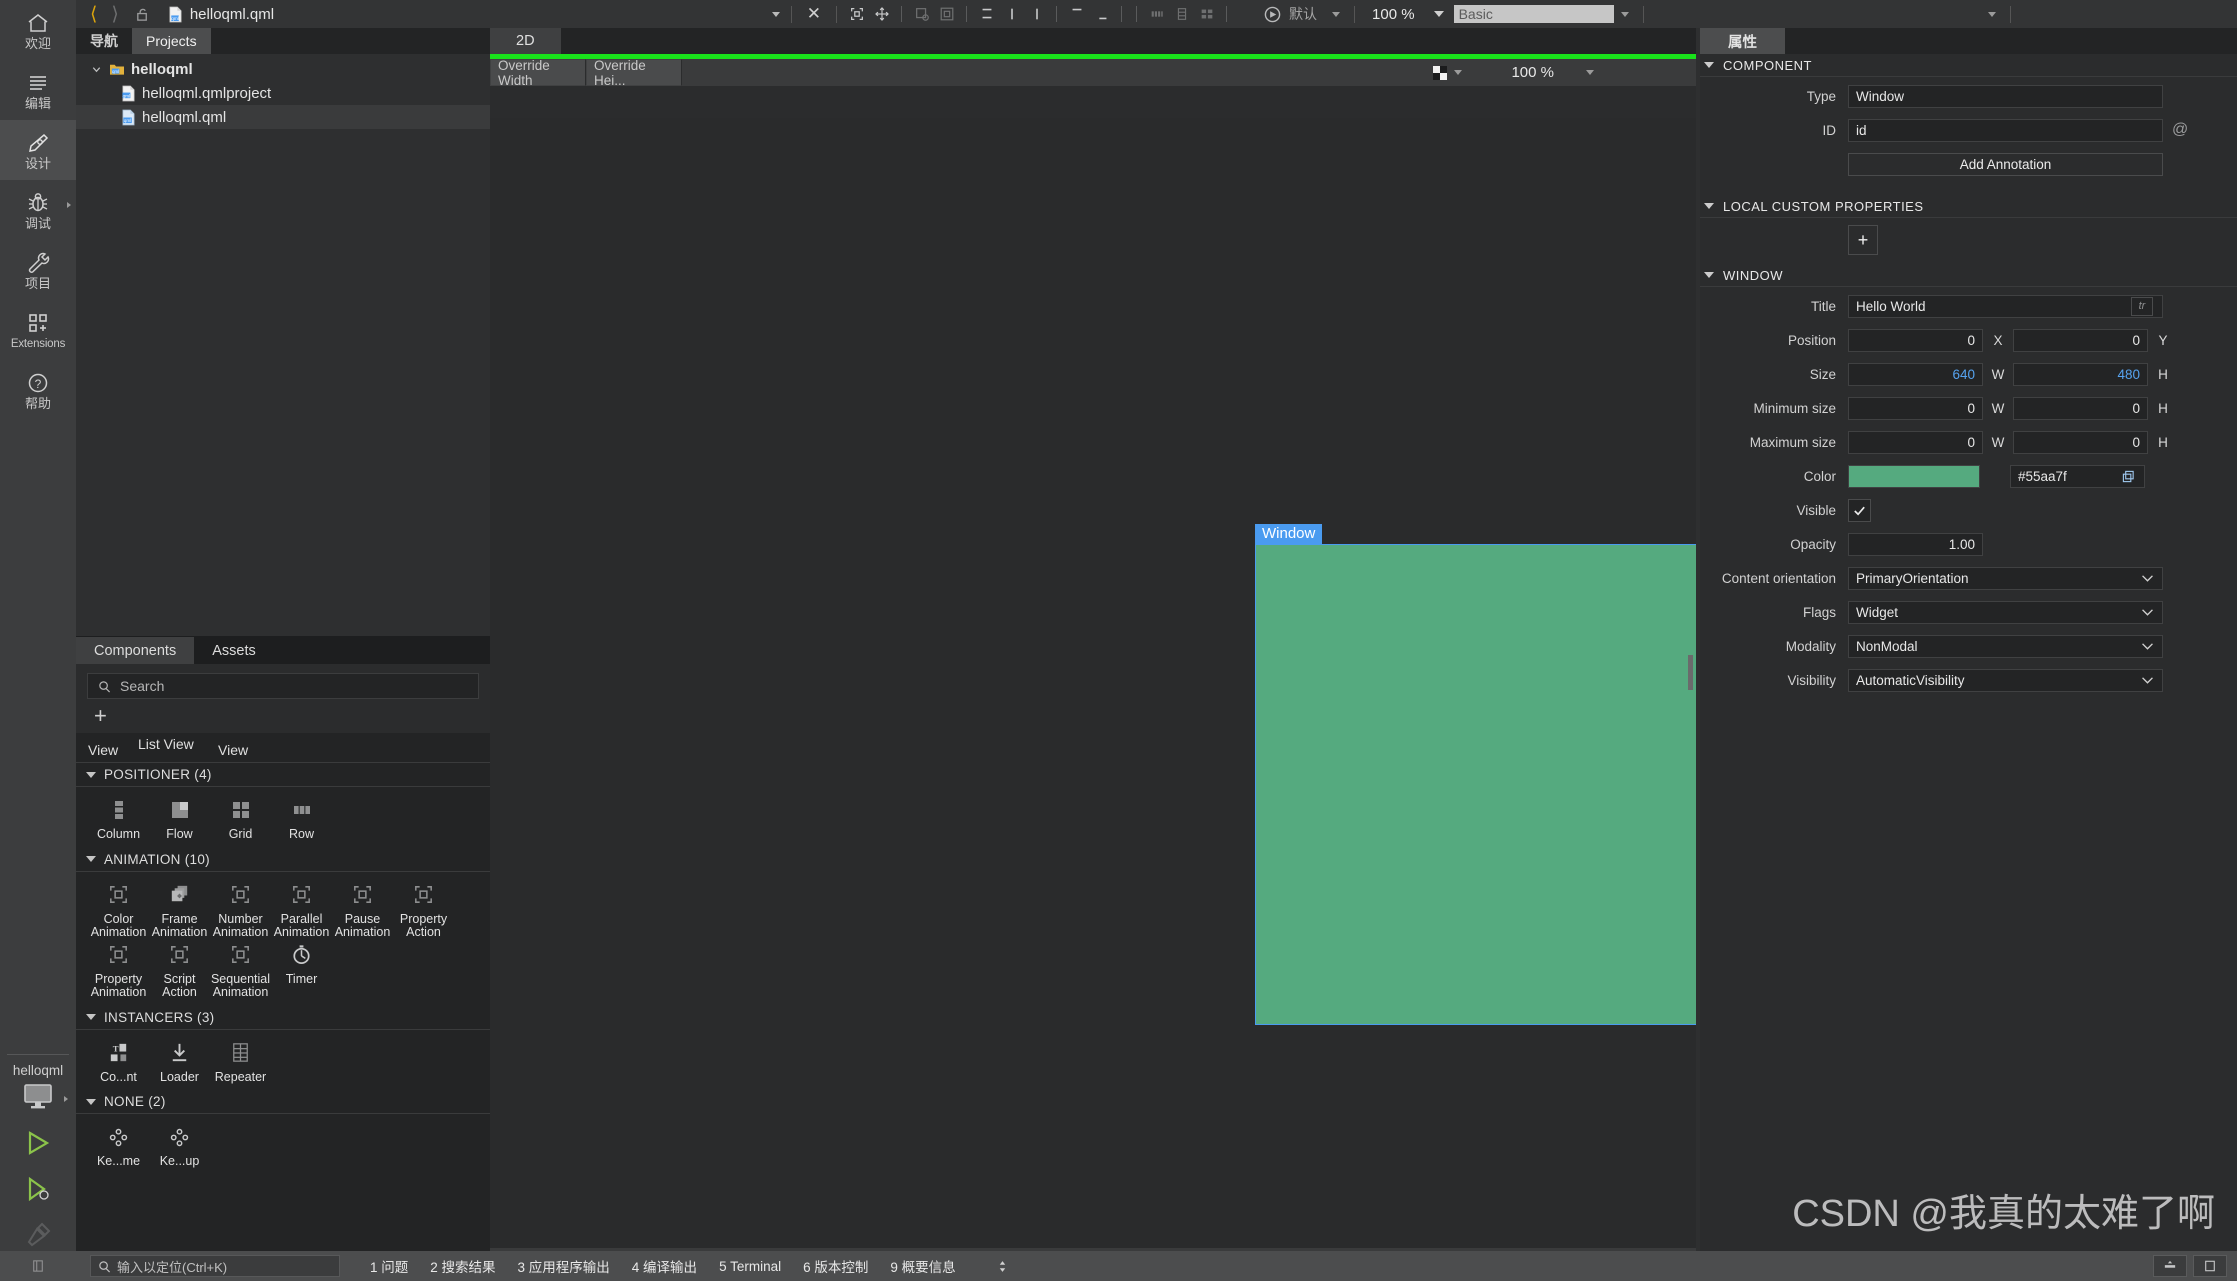 Image resolution: width=2237 pixels, height=1281 pixels. What do you see at coordinates (1968, 275) in the screenshot?
I see `section-header-window: WINDOW` at bounding box center [1968, 275].